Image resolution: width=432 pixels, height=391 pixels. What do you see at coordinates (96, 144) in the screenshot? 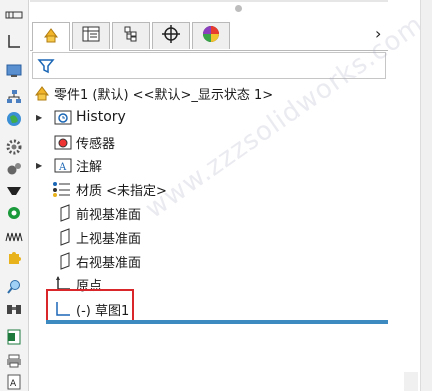
I see `tree-item-label: 传感器` at bounding box center [96, 144].